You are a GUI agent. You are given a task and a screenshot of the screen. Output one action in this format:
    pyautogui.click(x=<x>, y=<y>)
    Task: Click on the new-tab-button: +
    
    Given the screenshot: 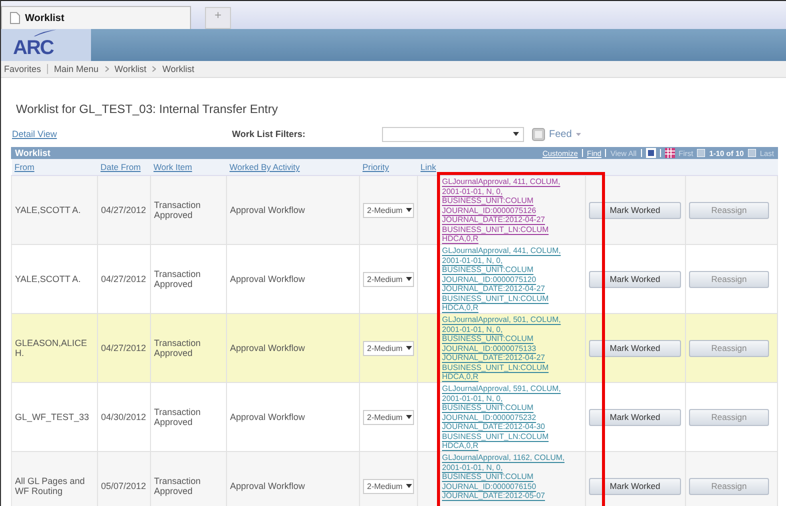 What is the action you would take?
    pyautogui.click(x=218, y=18)
    